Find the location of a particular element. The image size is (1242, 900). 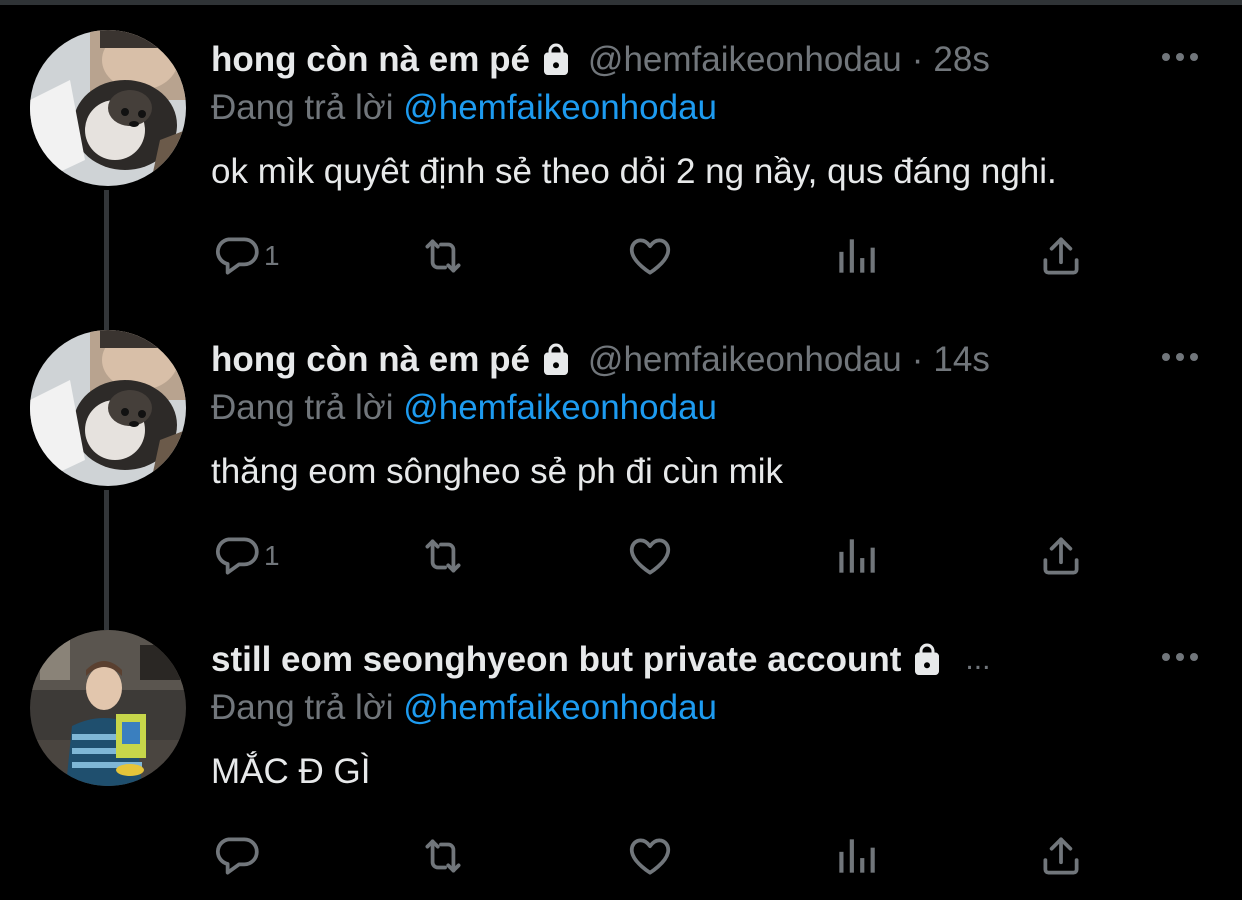

reply-button is located at coordinates (237, 856).